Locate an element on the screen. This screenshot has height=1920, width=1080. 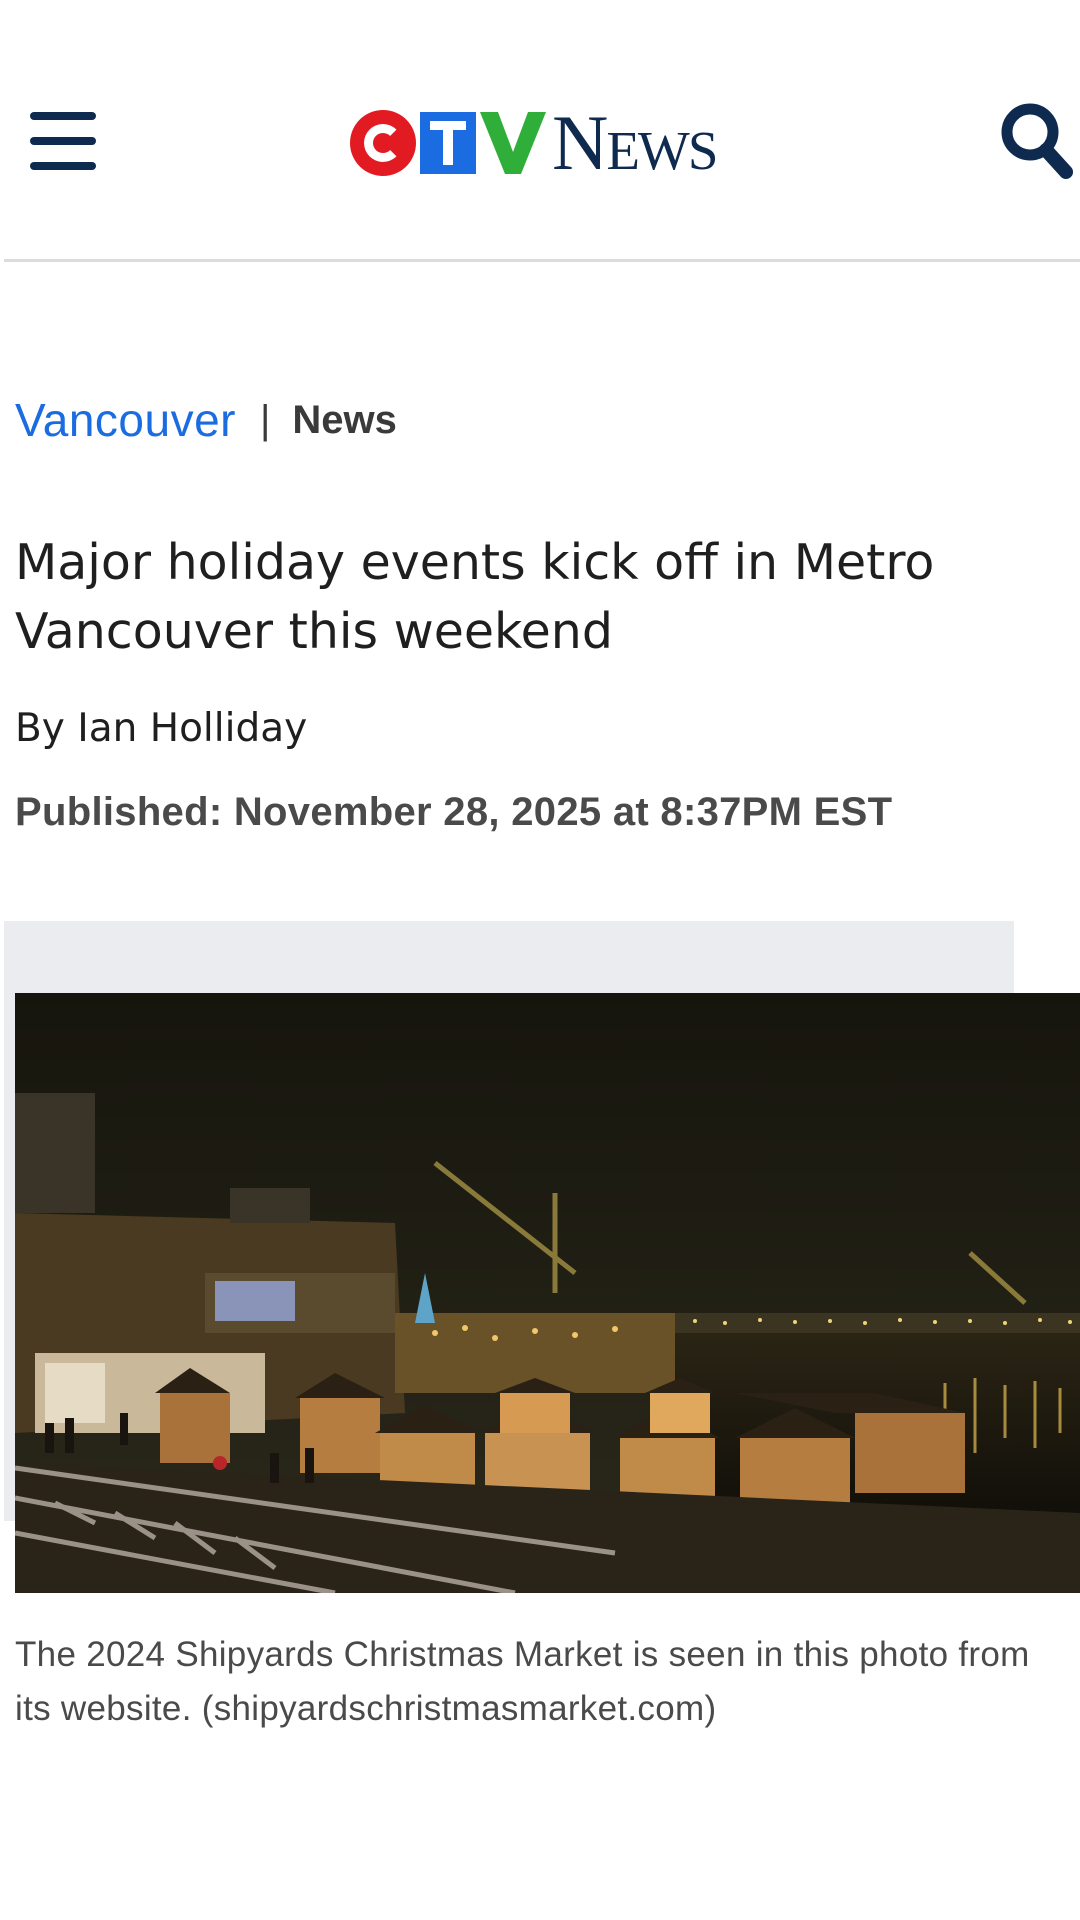
logo-news-wordmark: News is located at coordinates (635, 142).